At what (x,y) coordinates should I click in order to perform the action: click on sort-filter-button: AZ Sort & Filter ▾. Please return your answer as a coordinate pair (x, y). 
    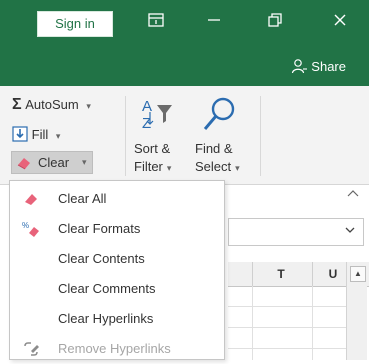
    Looking at the image, I should click on (160, 137).